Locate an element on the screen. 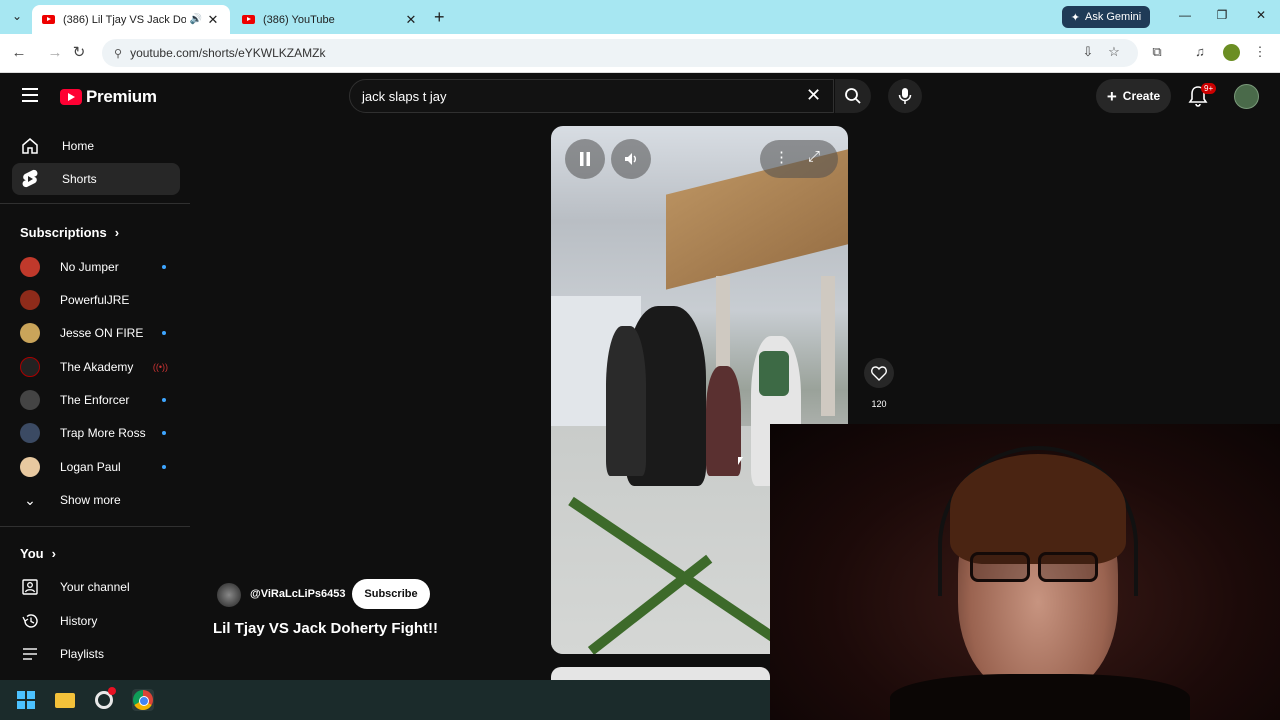 This screenshot has width=1280, height=720. browser-profile-avatar is located at coordinates (1231, 52).